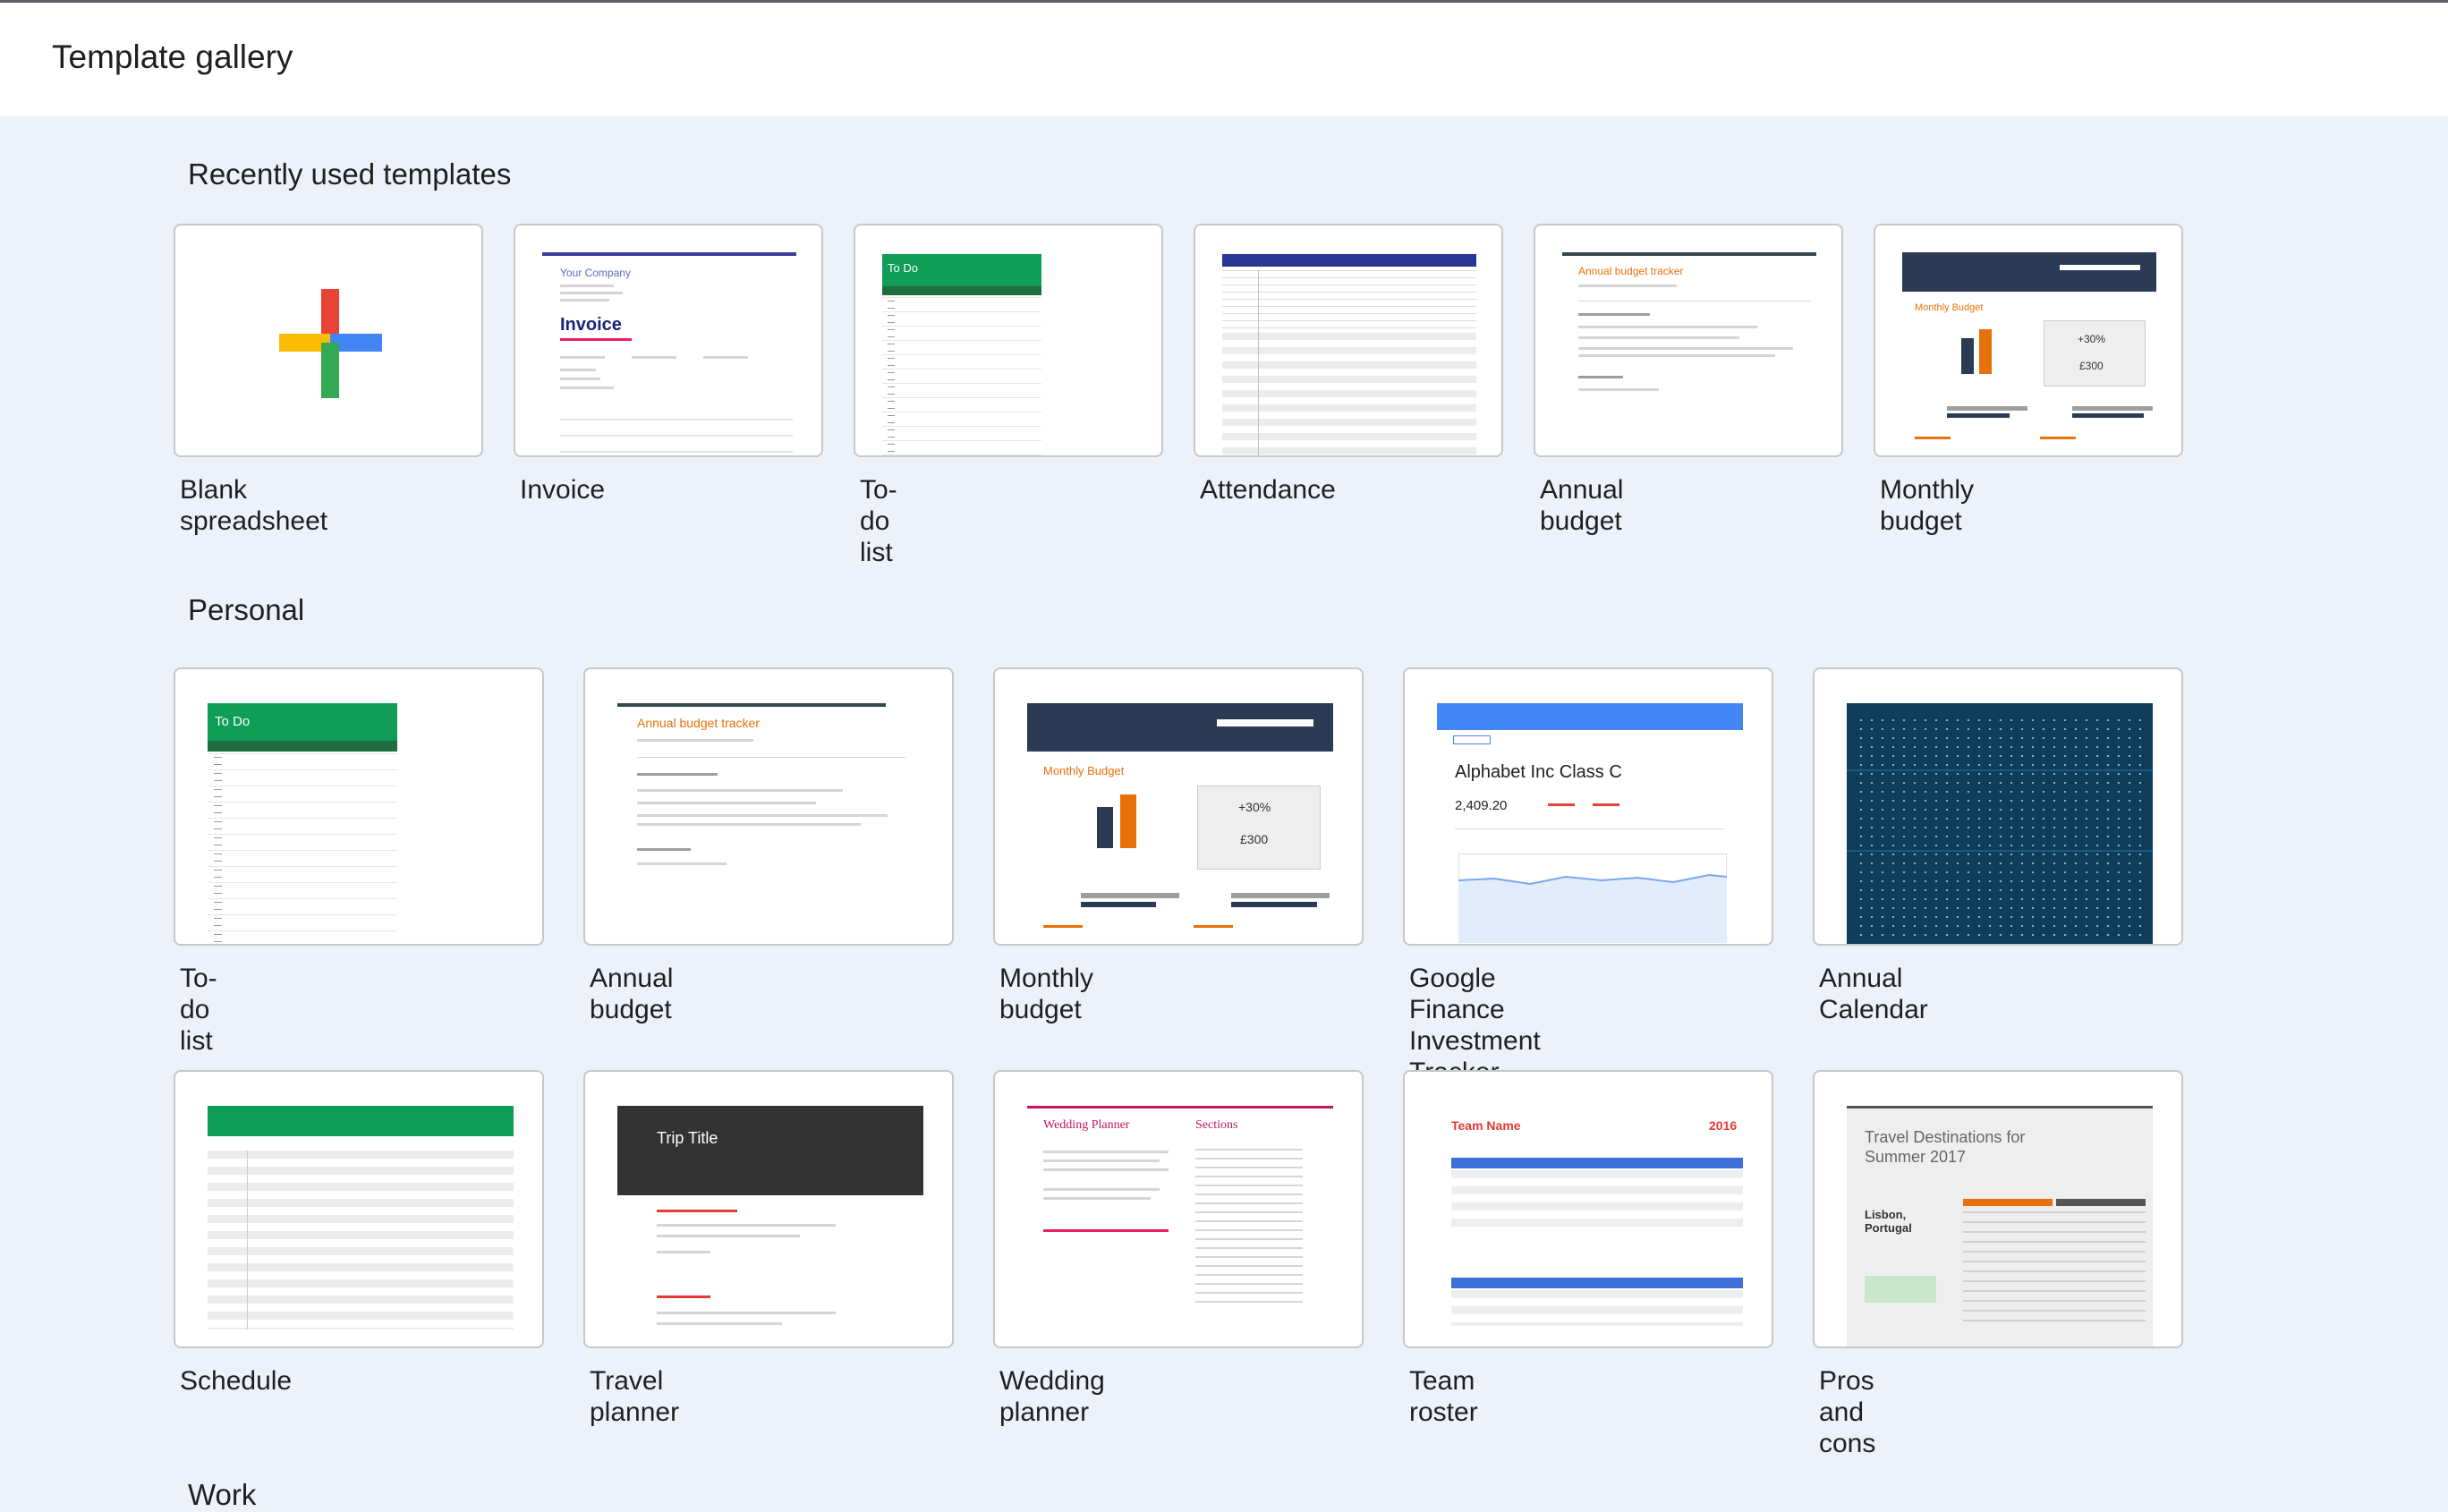 The width and height of the screenshot is (2448, 1512). Describe the element at coordinates (668, 340) in the screenshot. I see `template-thumbnail: Your Company Invoice` at that location.